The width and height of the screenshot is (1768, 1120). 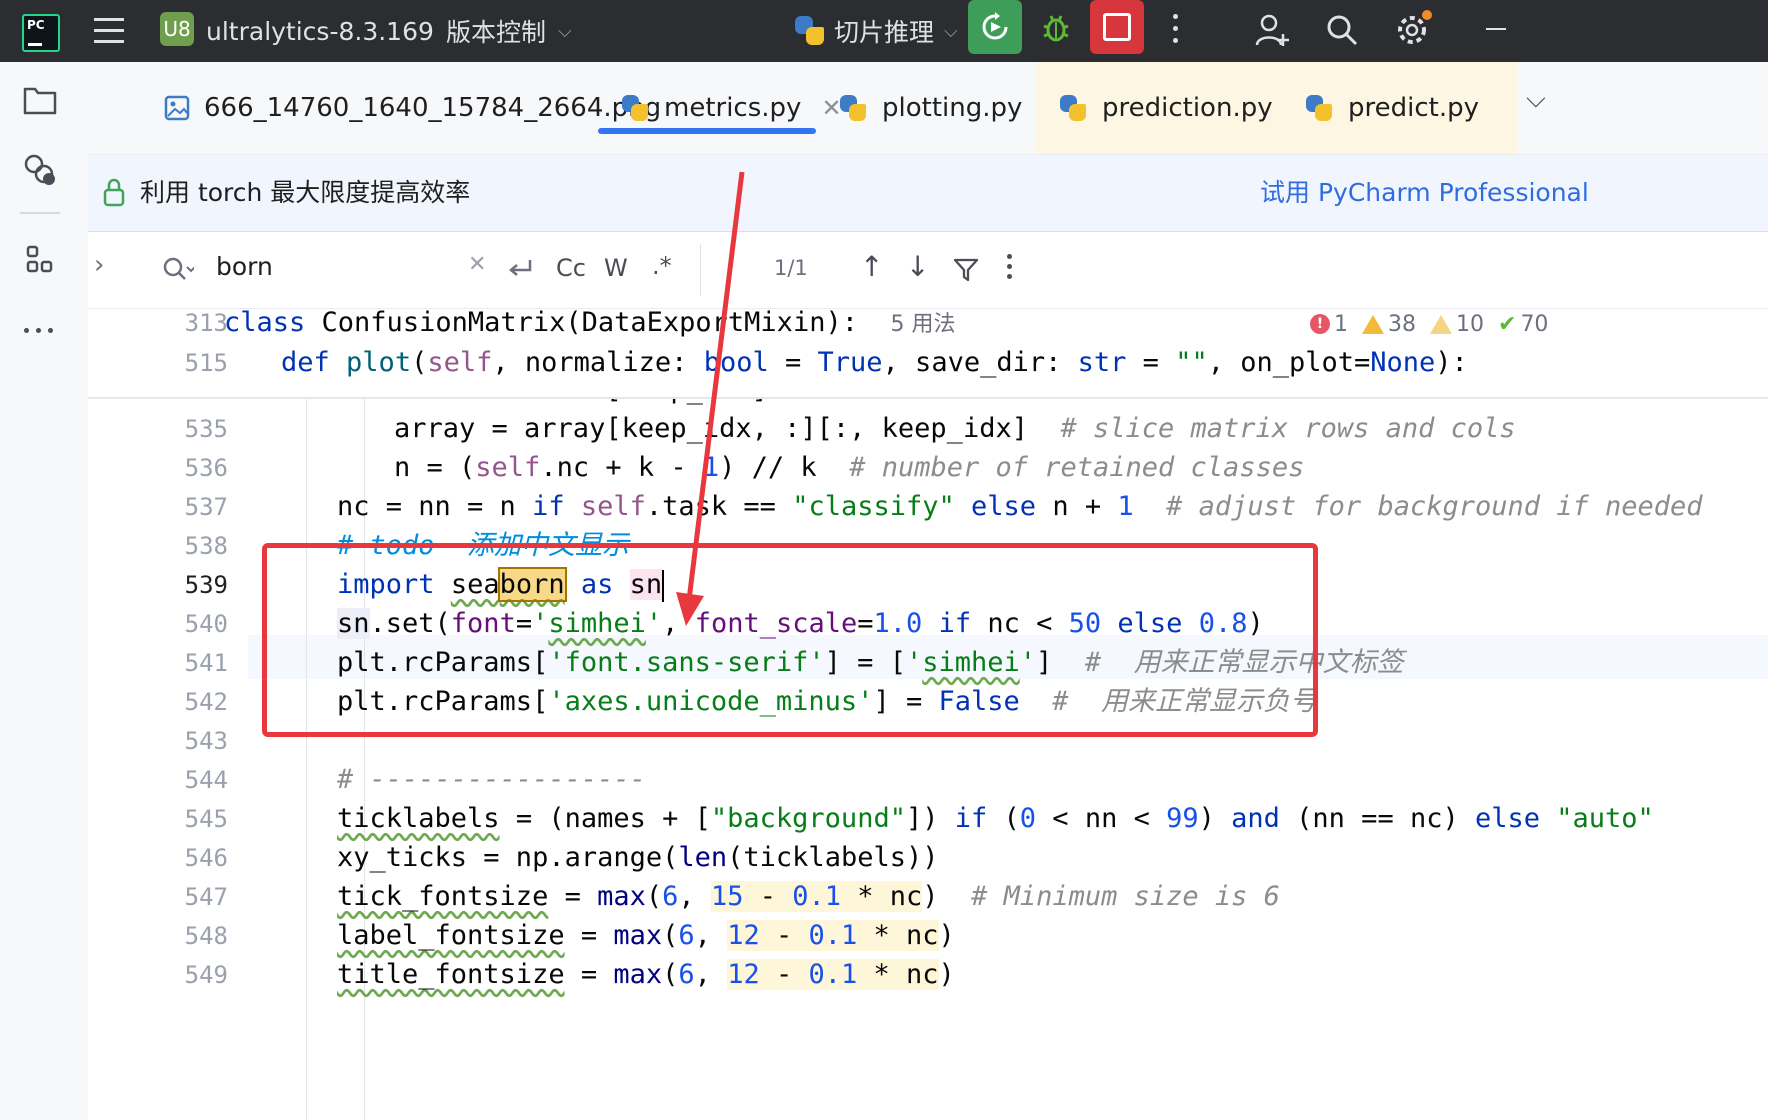 I want to click on stop-icon, so click(x=1117, y=27).